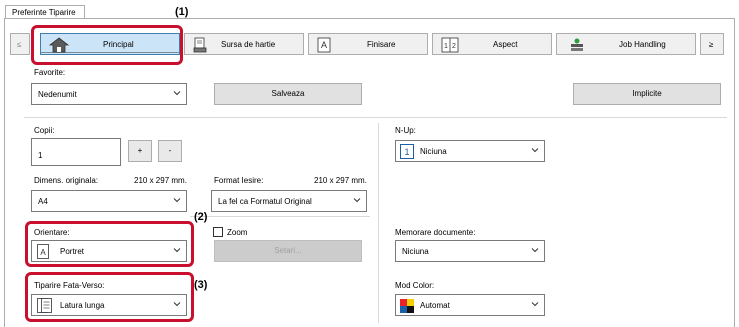 Image resolution: width=739 pixels, height=327 pixels. Describe the element at coordinates (505, 44) in the screenshot. I see `tab-layout-label: Aspect` at that location.